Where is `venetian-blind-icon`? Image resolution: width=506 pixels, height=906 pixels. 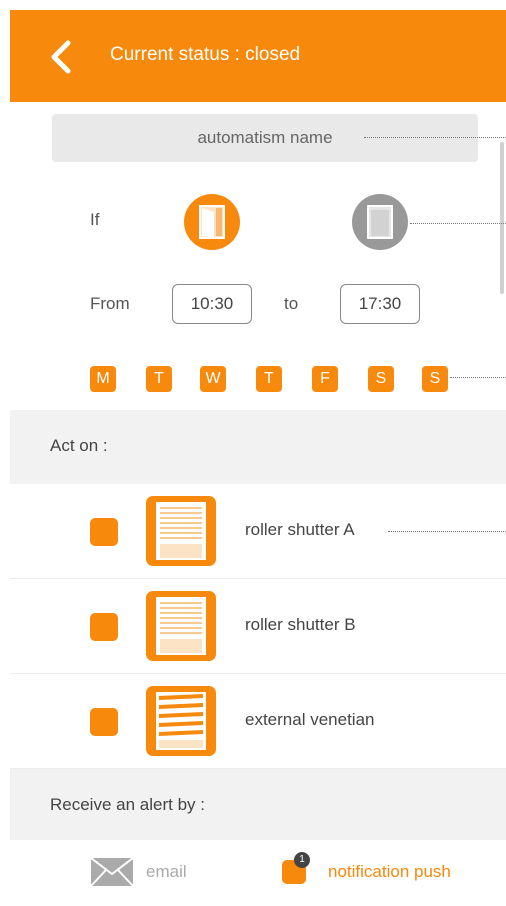 venetian-blind-icon is located at coordinates (181, 721).